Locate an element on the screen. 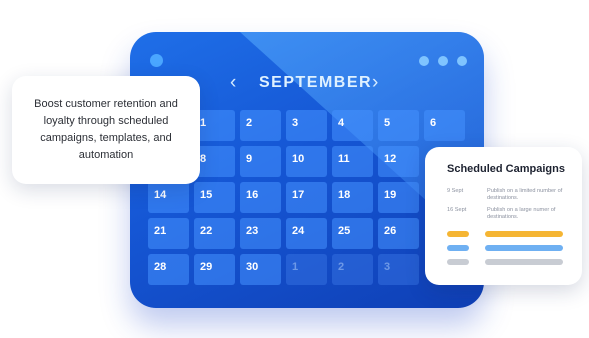  calendar-day-cell: 8 is located at coordinates (214, 161).